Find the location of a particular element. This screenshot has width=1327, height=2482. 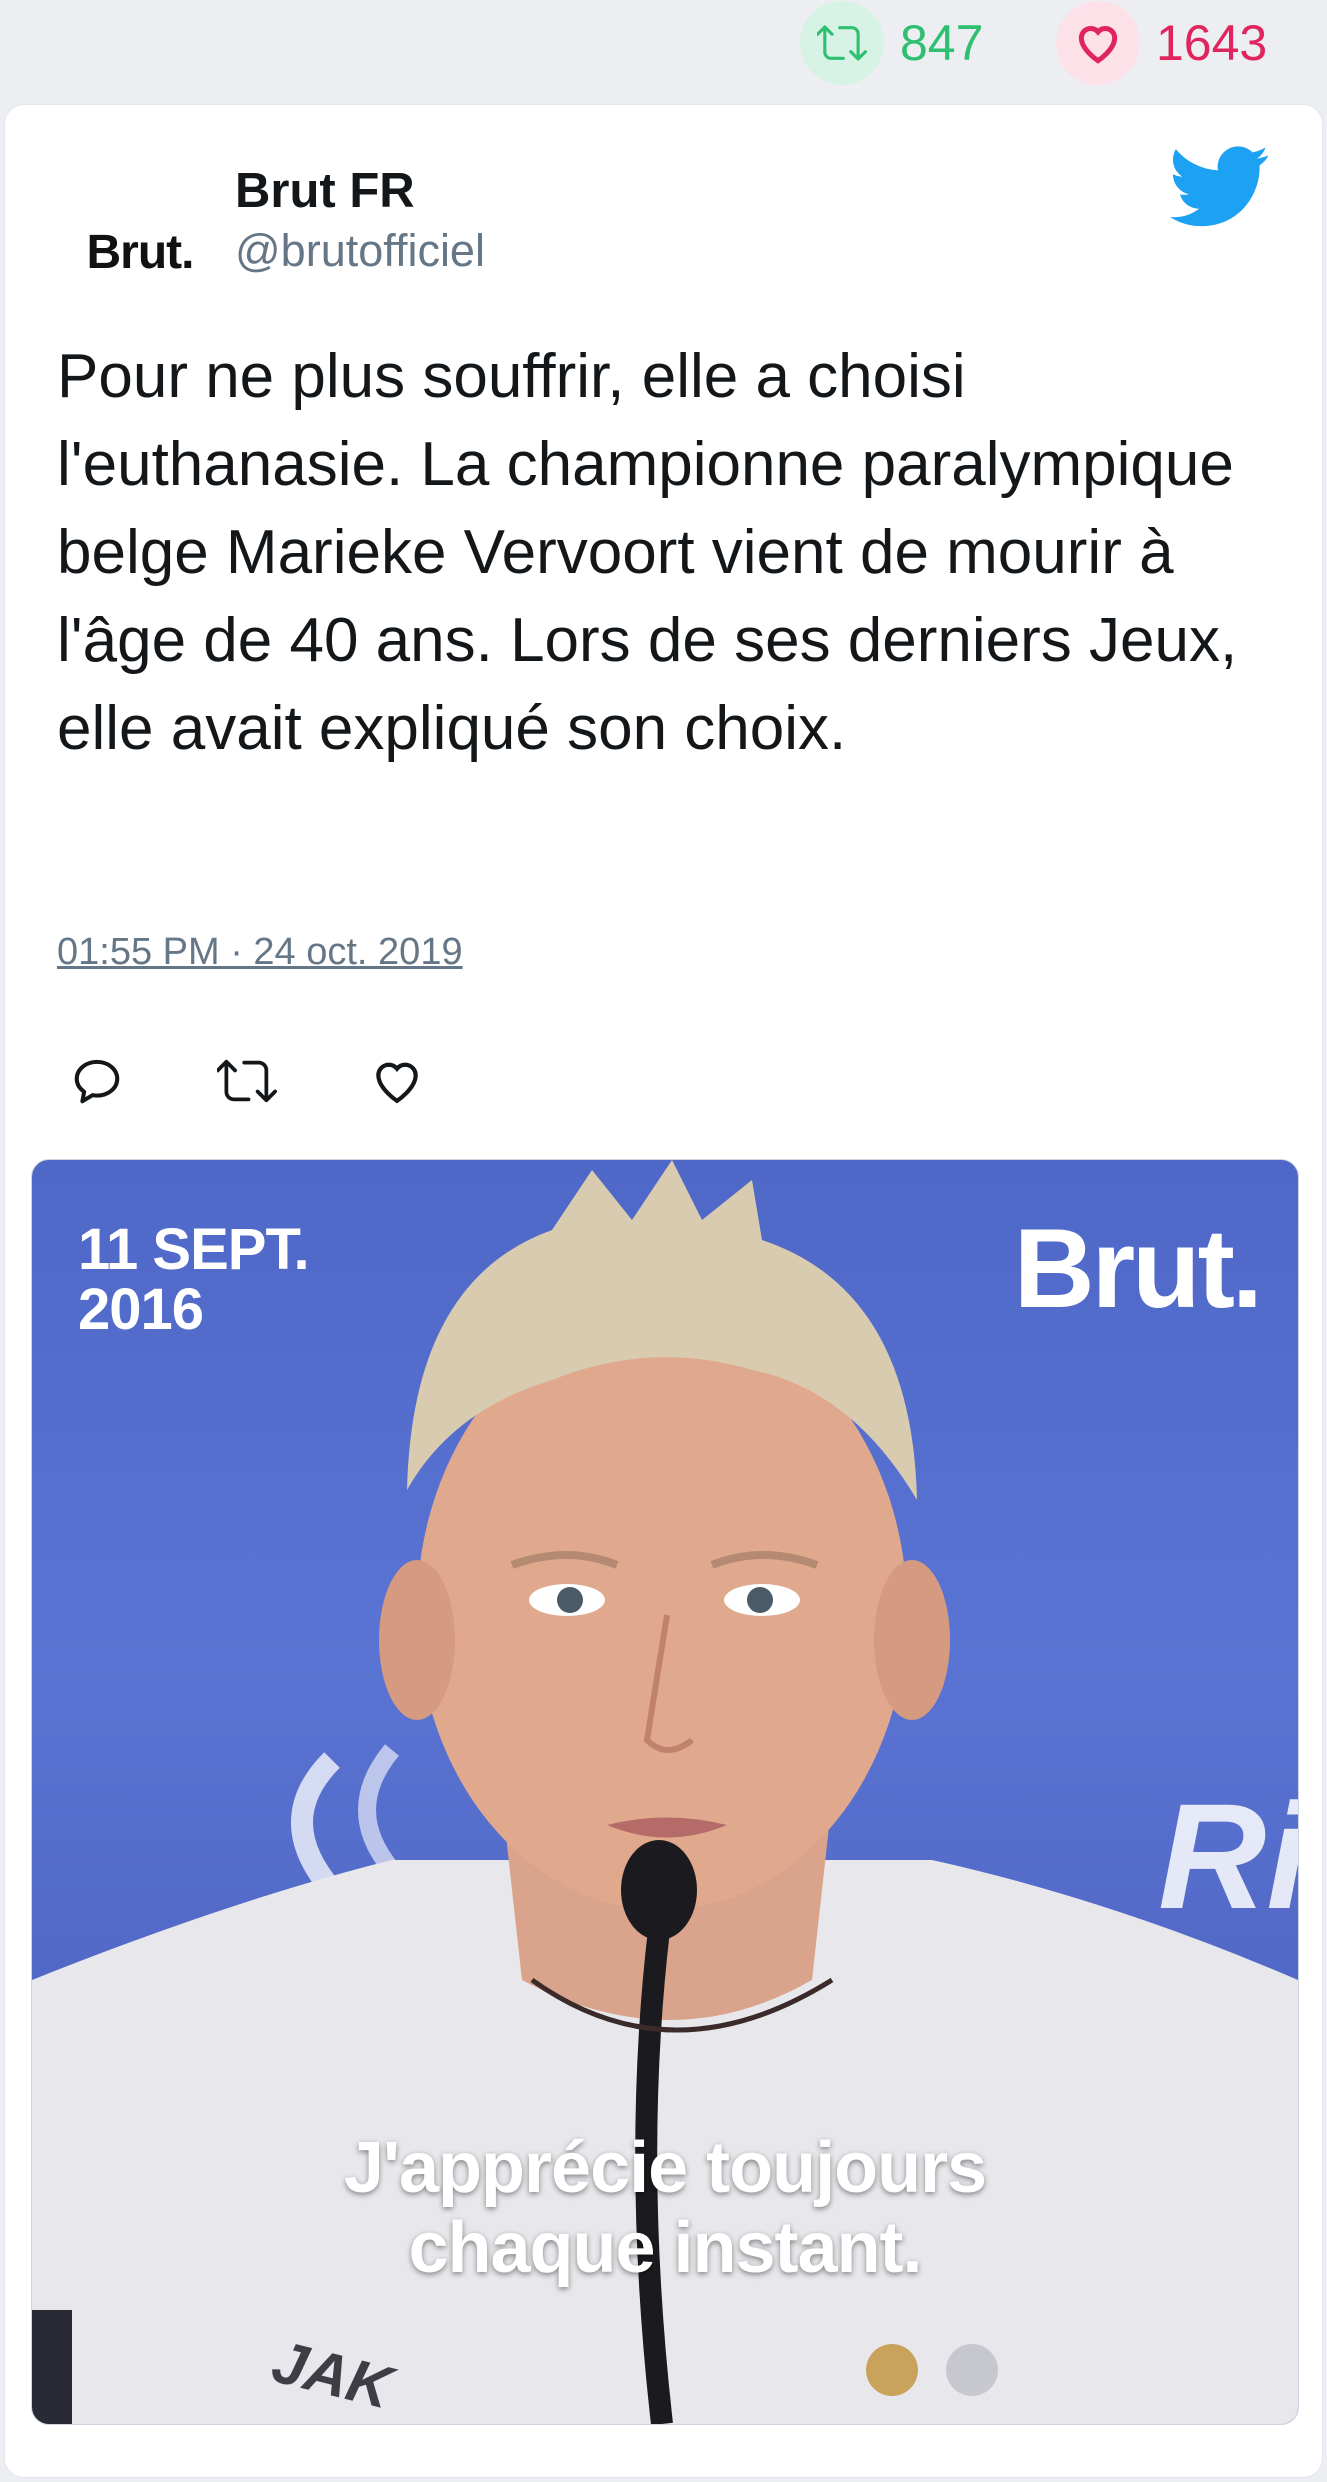

author-handle: @brutofficiel is located at coordinates (360, 251).